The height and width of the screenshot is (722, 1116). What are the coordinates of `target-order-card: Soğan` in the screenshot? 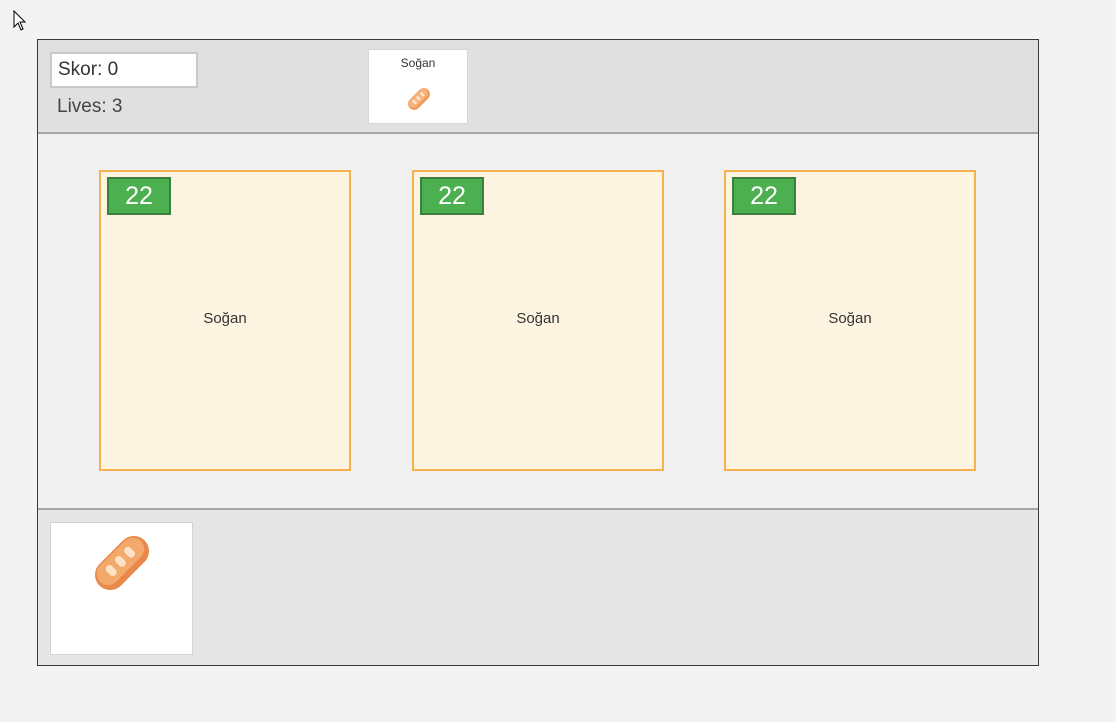 It's located at (418, 86).